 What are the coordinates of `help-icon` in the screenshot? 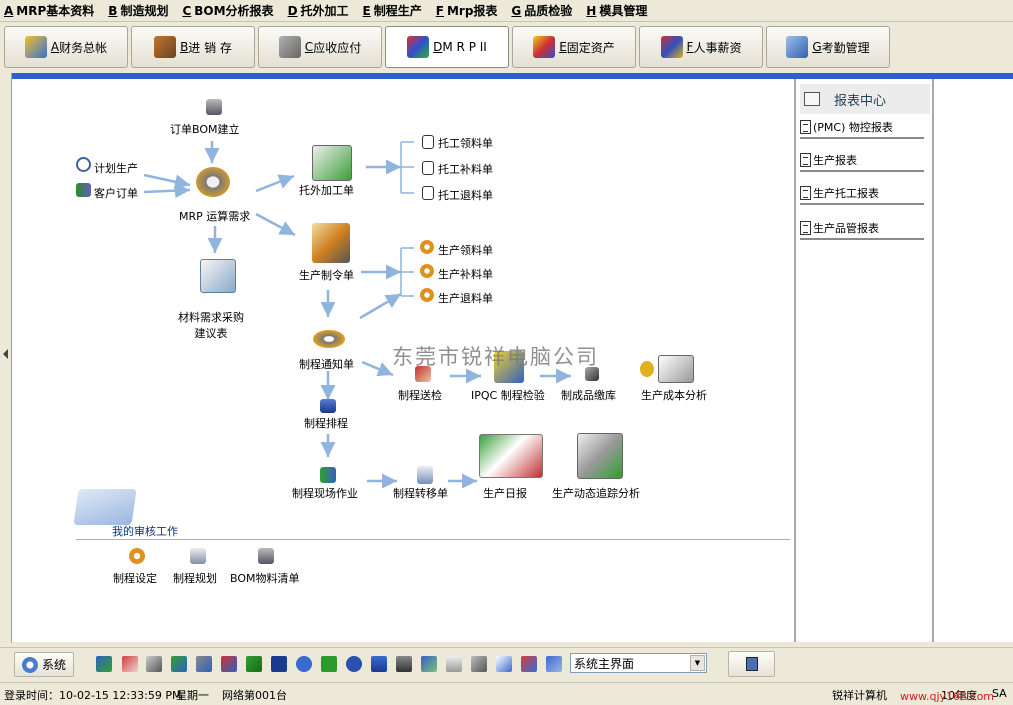 It's located at (304, 664).